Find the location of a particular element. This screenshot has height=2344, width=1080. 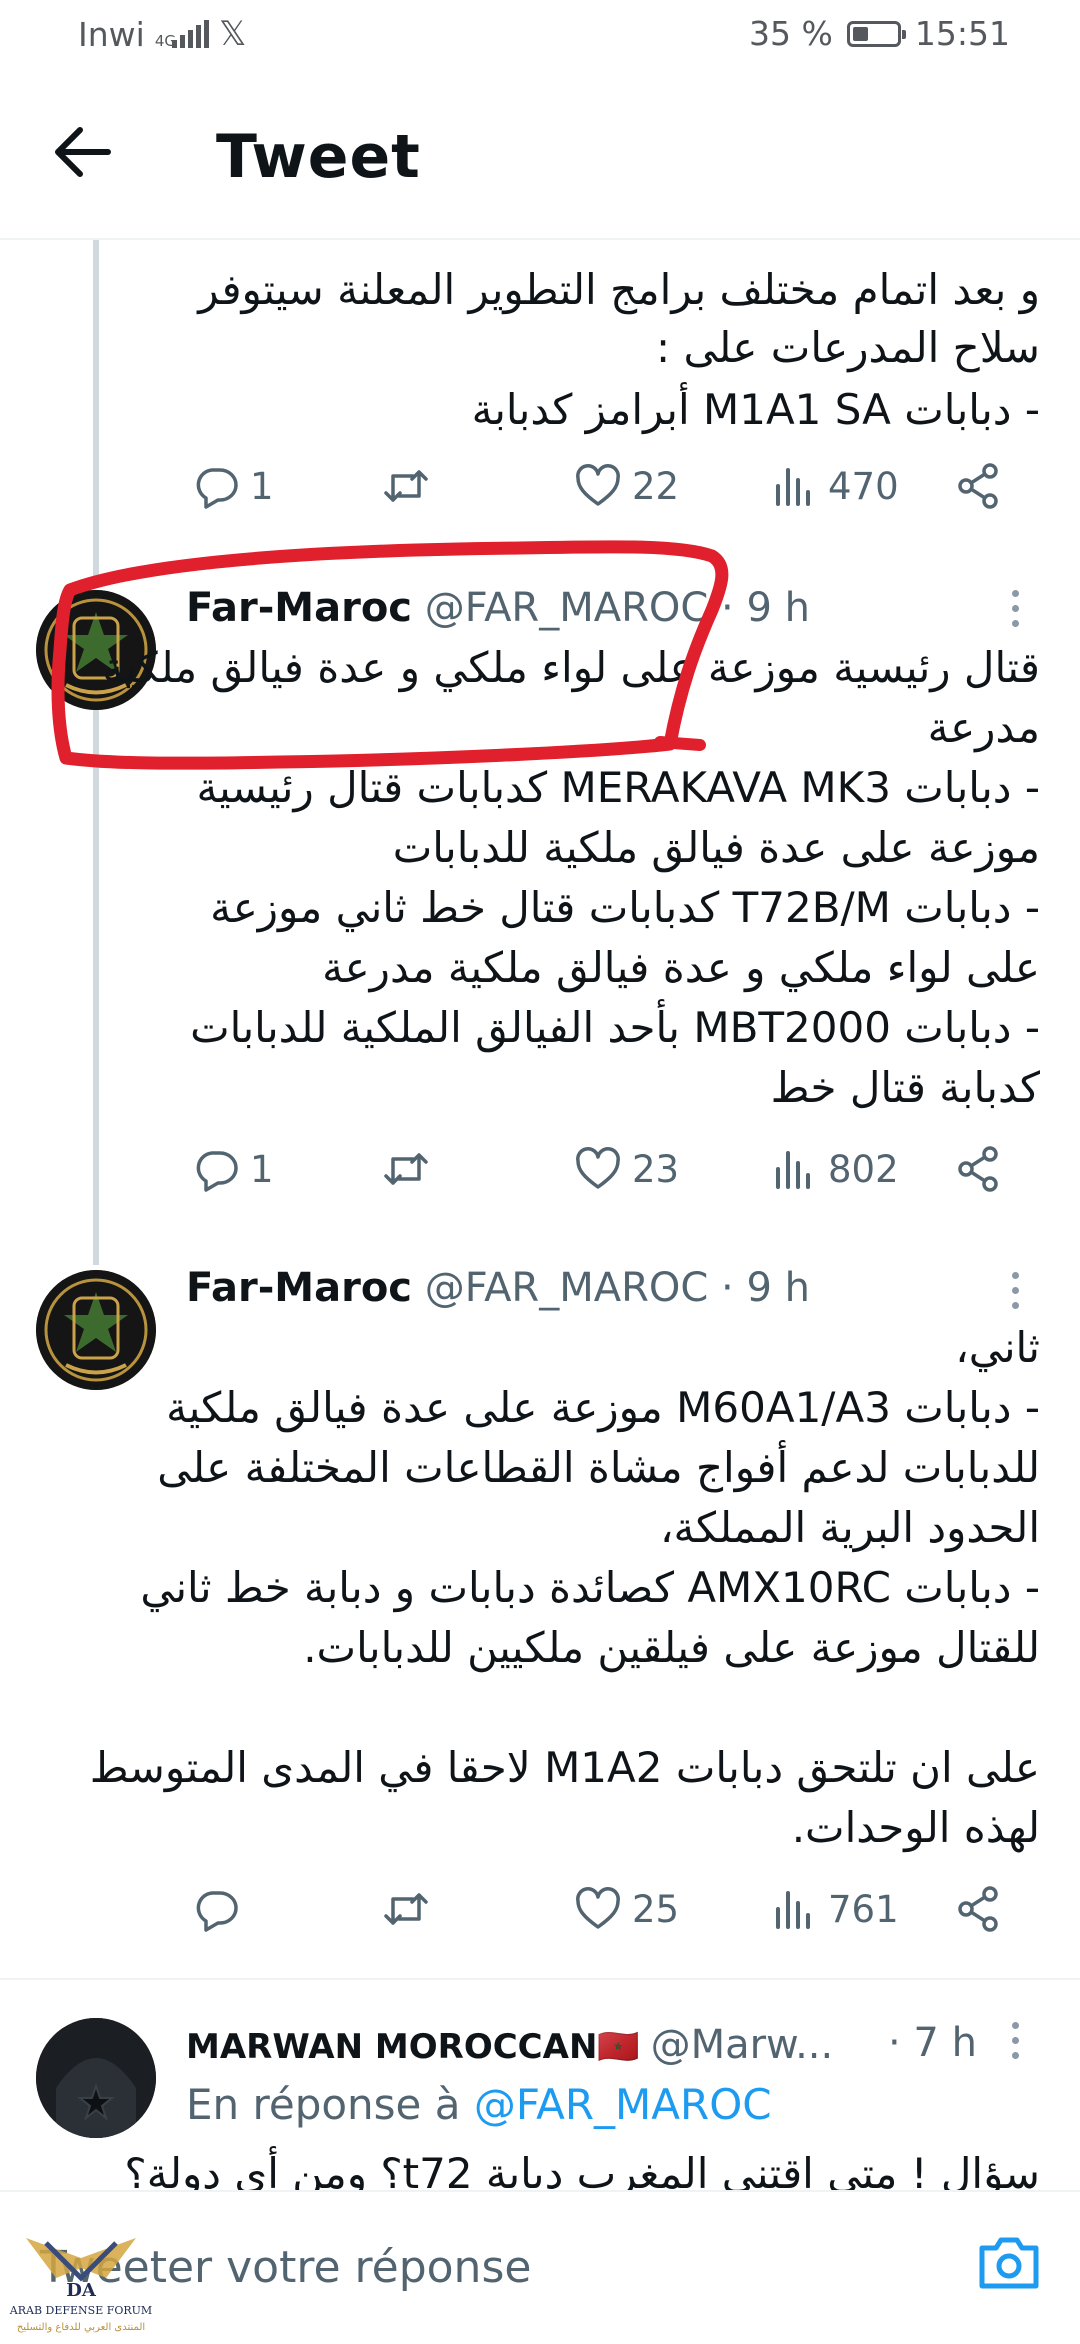

far-emblem-image is located at coordinates (96, 1330).